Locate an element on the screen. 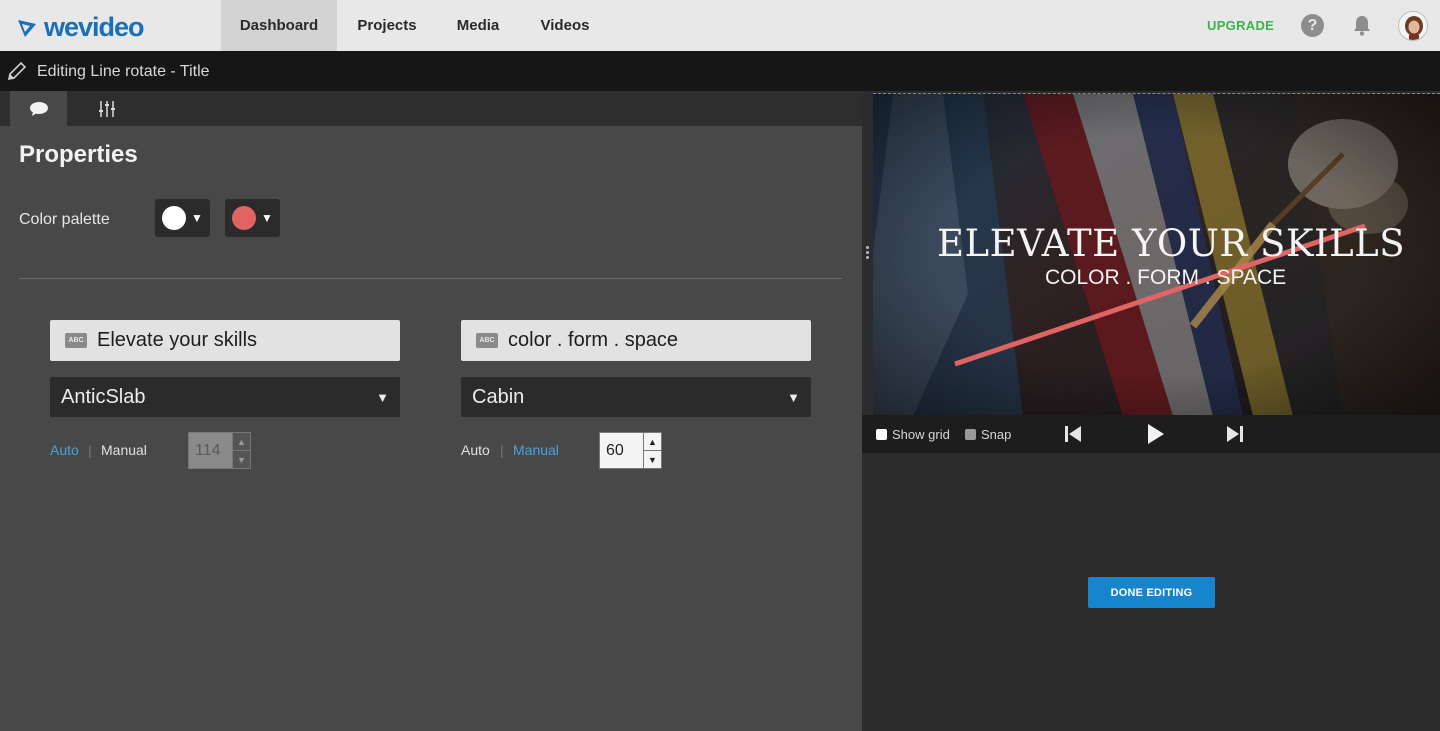 This screenshot has width=1440, height=731. title-size-arrows: ▲ ▼ is located at coordinates (242, 450).